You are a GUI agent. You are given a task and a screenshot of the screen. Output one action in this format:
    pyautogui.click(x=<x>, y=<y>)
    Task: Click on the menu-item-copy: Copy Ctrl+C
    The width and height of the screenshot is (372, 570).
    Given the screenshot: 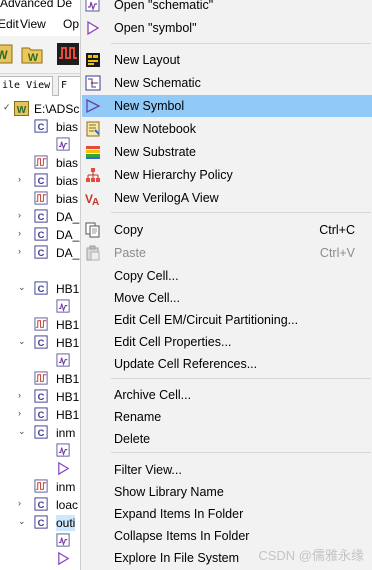 What is the action you would take?
    pyautogui.click(x=227, y=230)
    